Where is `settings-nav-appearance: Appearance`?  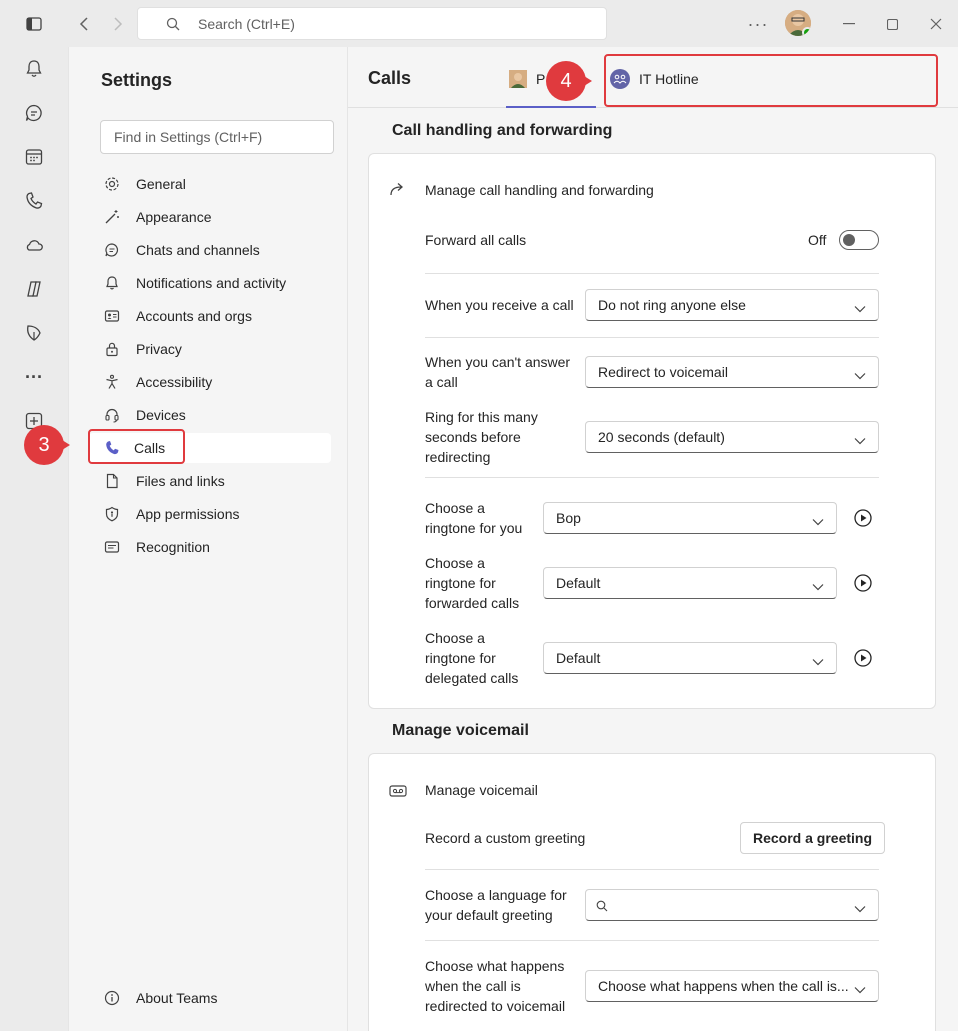
settings-nav-appearance: Appearance is located at coordinates (211, 217).